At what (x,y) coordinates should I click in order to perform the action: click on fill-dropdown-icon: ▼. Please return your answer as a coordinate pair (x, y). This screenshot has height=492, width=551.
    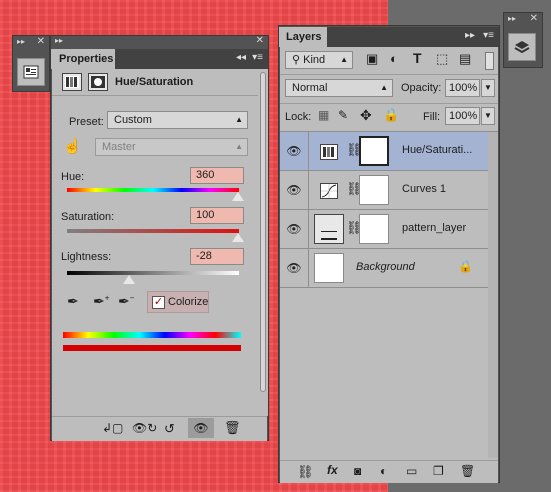
    Looking at the image, I should click on (488, 116).